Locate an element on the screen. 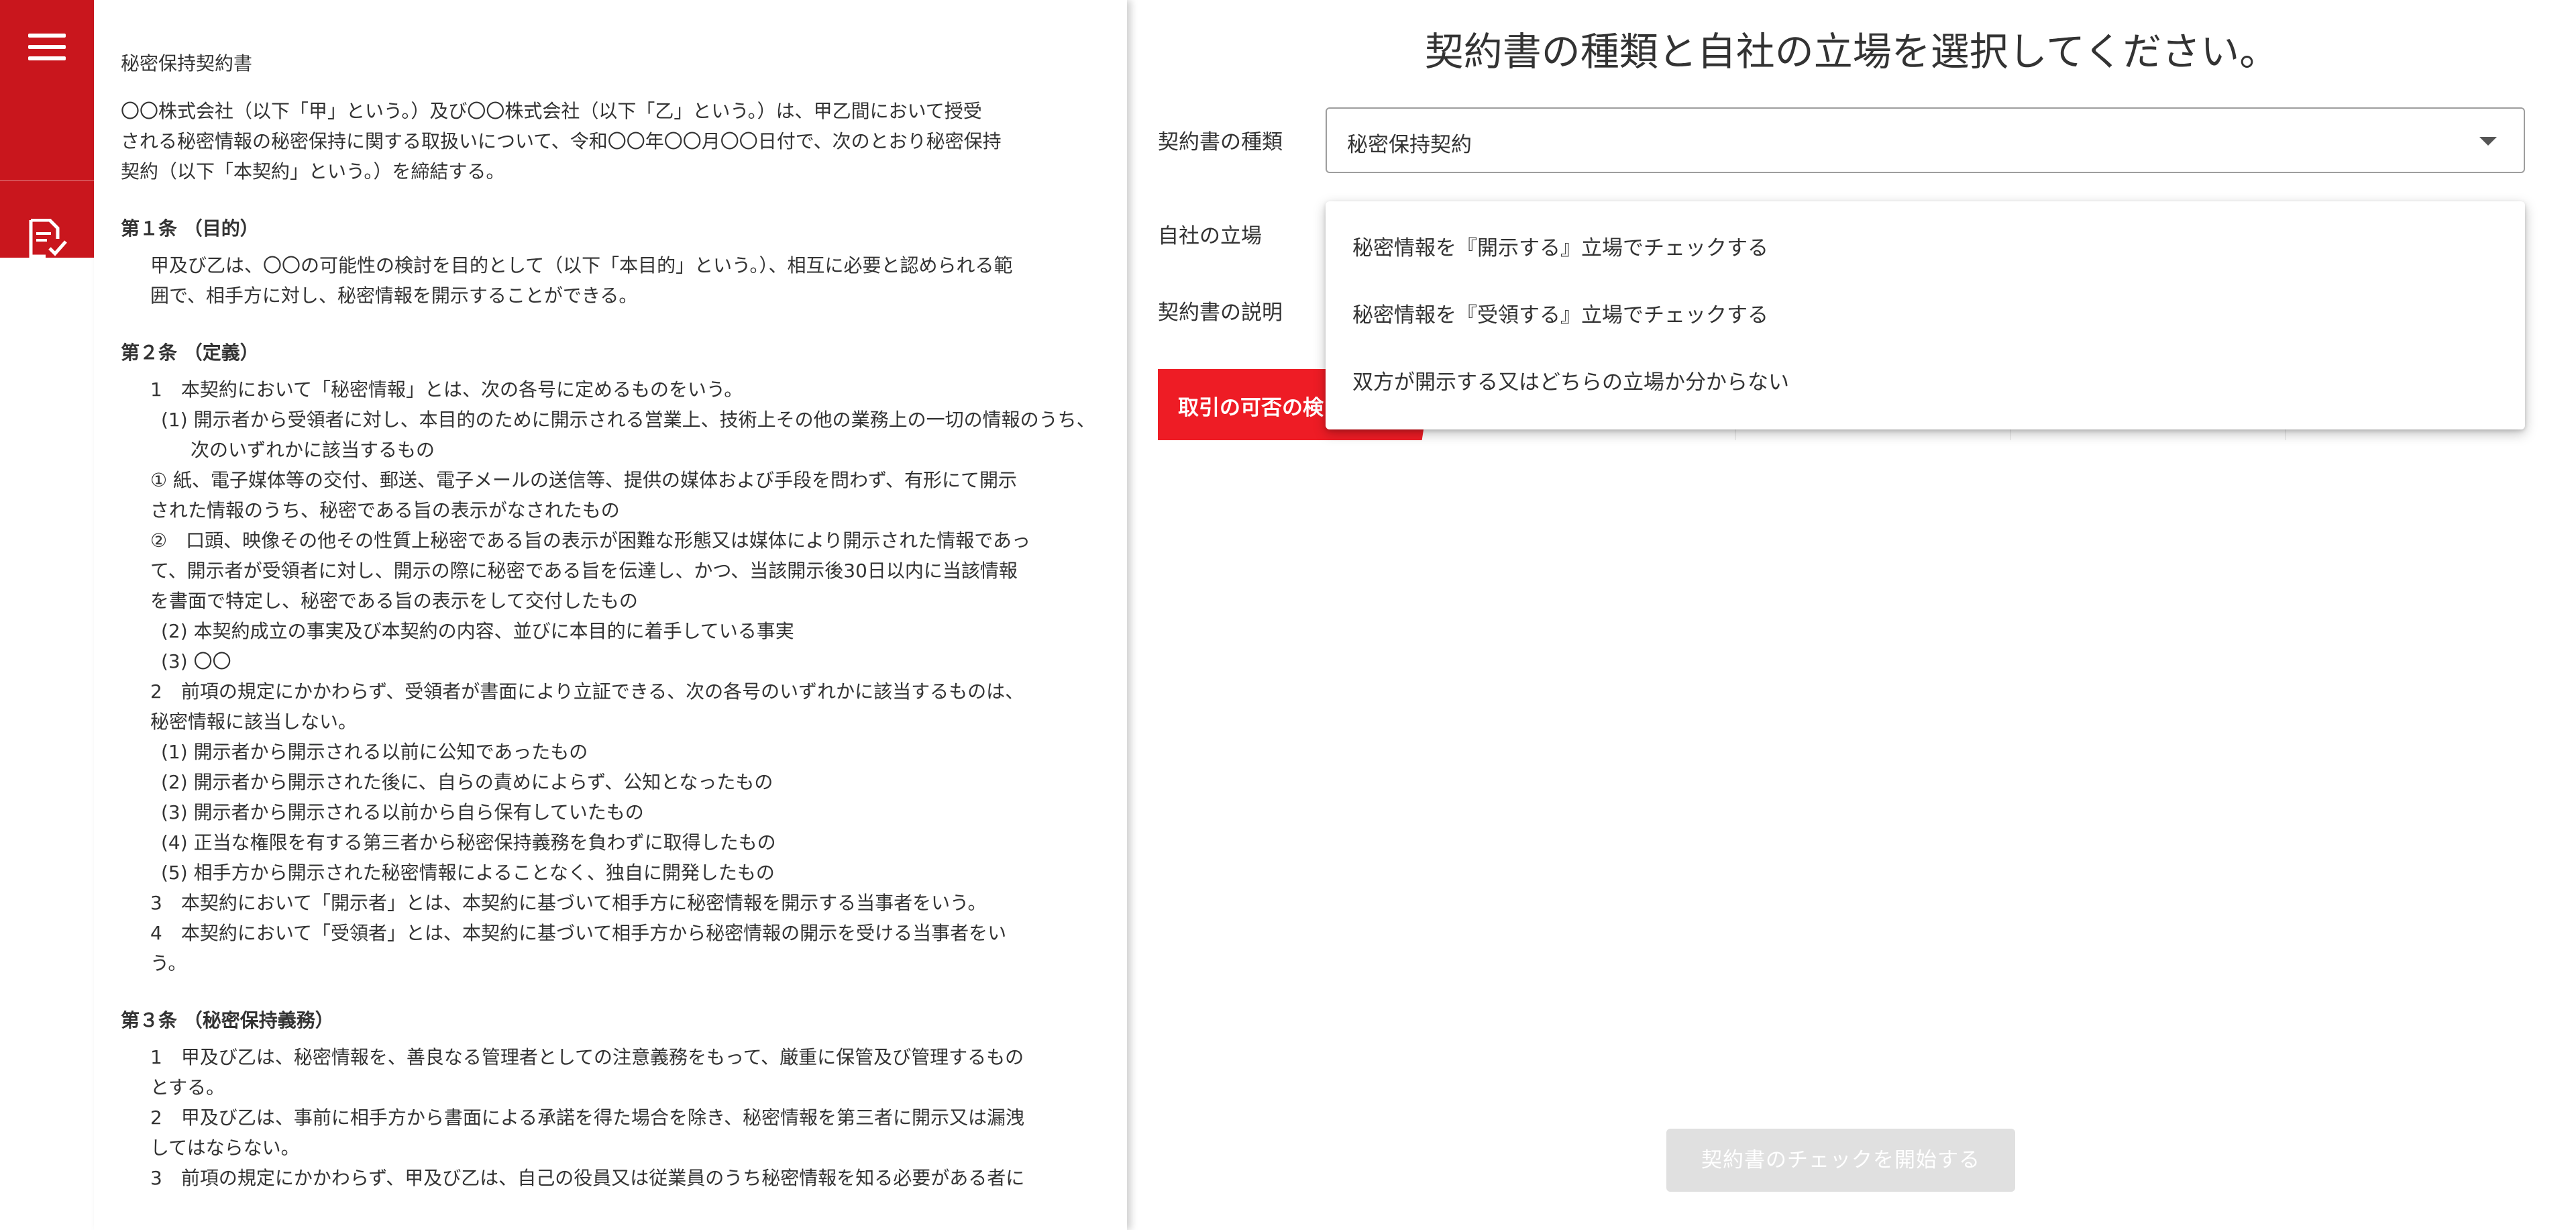  article-item: (5) 相手方から開示された秘密情報によることなく、独自に開発したもの is located at coordinates (468, 873).